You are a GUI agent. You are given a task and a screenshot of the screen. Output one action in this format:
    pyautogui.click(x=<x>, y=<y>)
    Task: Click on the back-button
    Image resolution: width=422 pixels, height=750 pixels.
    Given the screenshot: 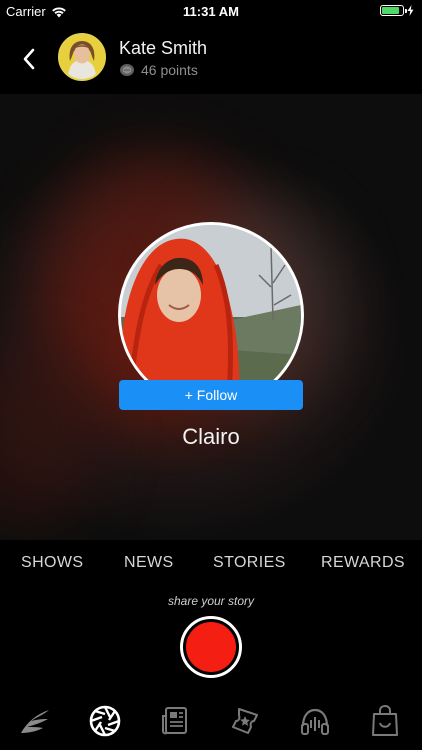 What is the action you would take?
    pyautogui.click(x=29, y=59)
    